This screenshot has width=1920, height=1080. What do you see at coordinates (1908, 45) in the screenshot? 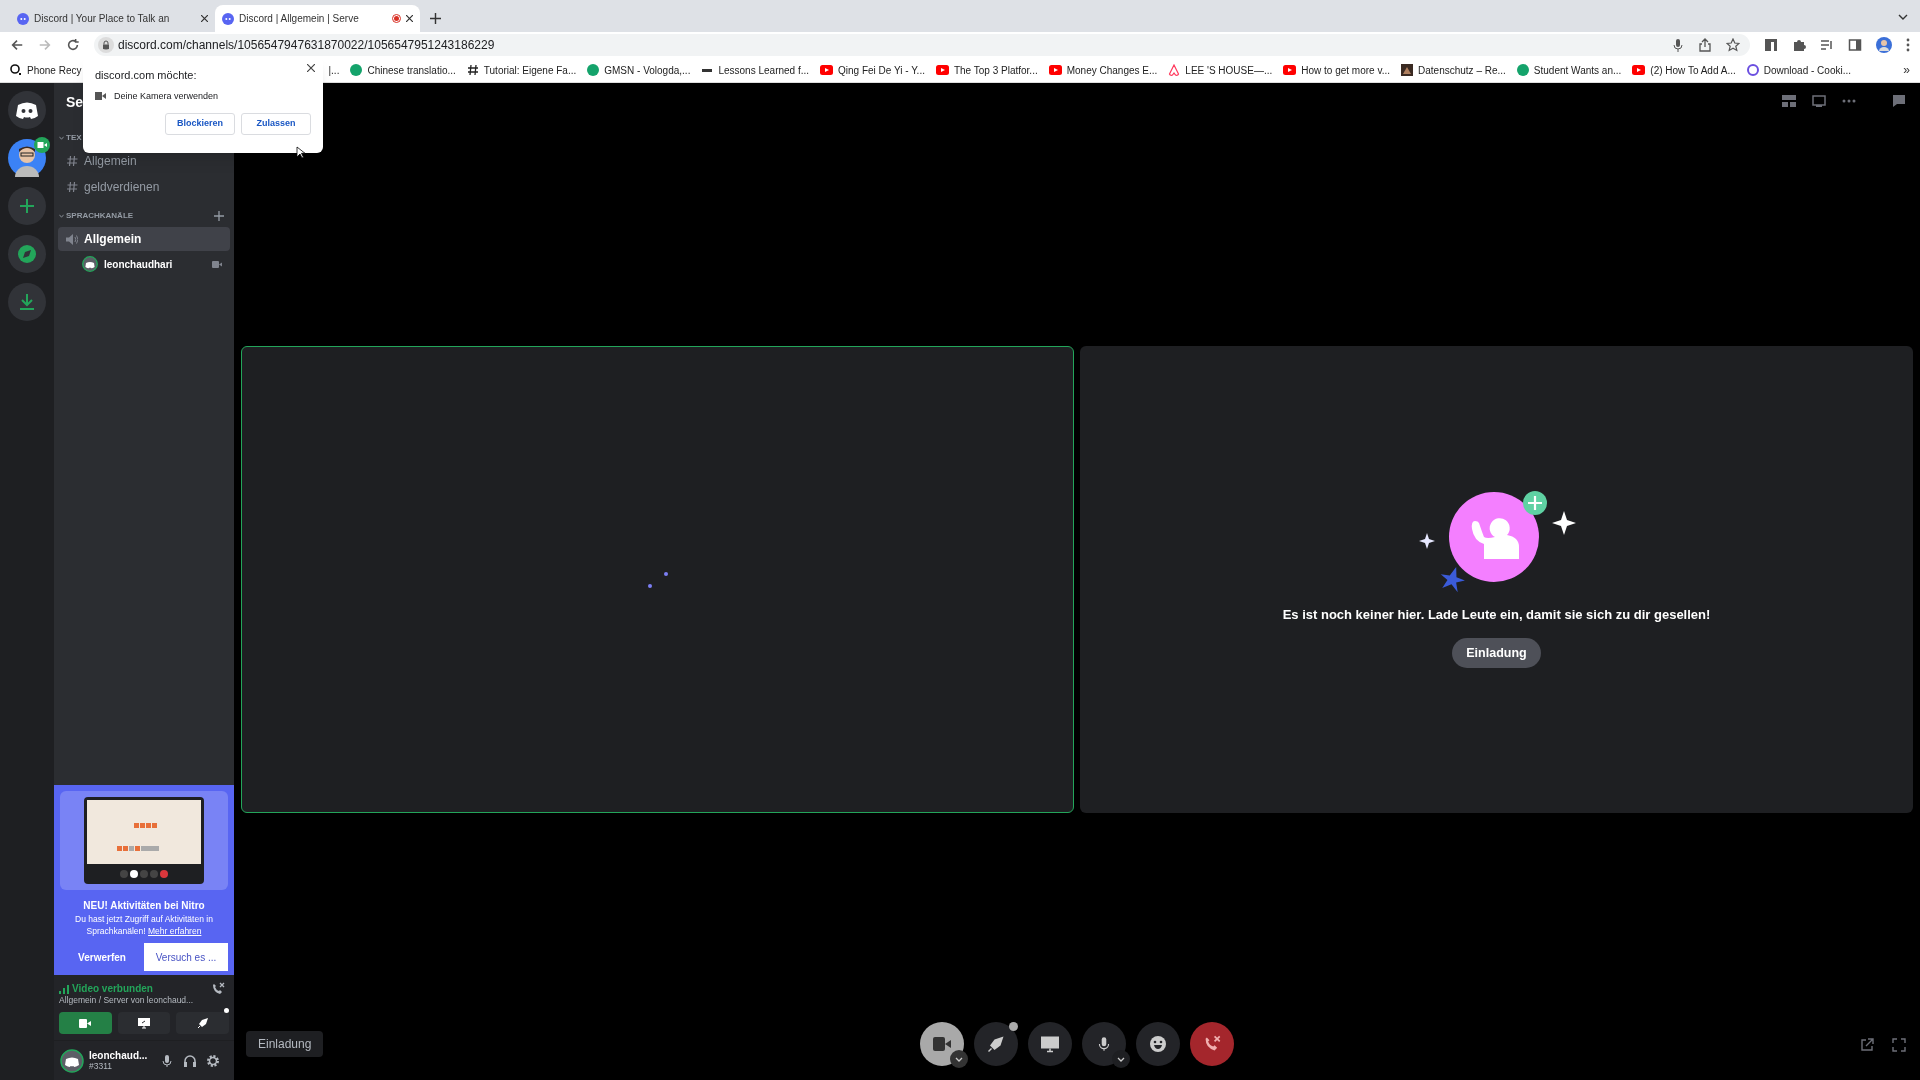
I see `menu-icon` at bounding box center [1908, 45].